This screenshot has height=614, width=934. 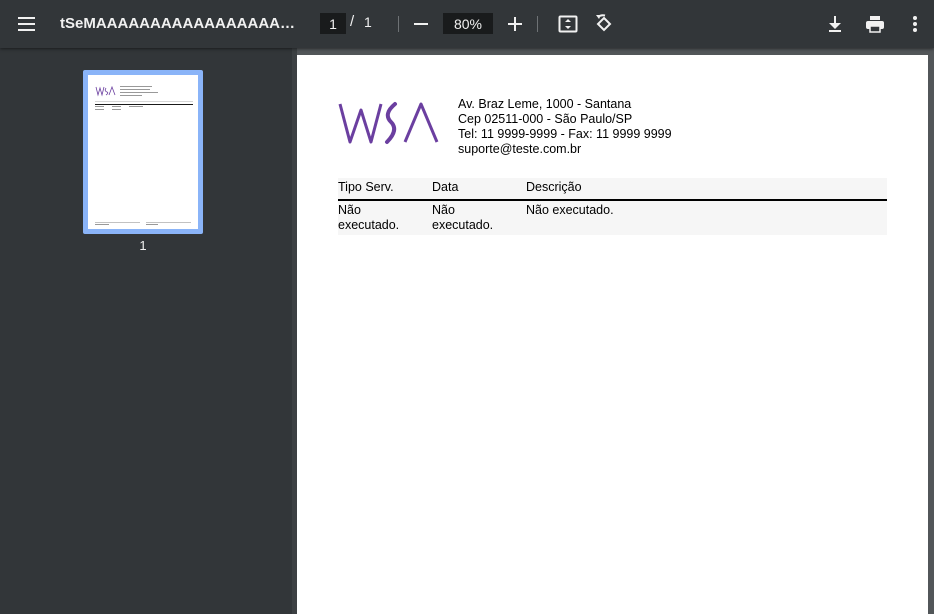 I want to click on thumbnail-page-preview, so click(x=143, y=152).